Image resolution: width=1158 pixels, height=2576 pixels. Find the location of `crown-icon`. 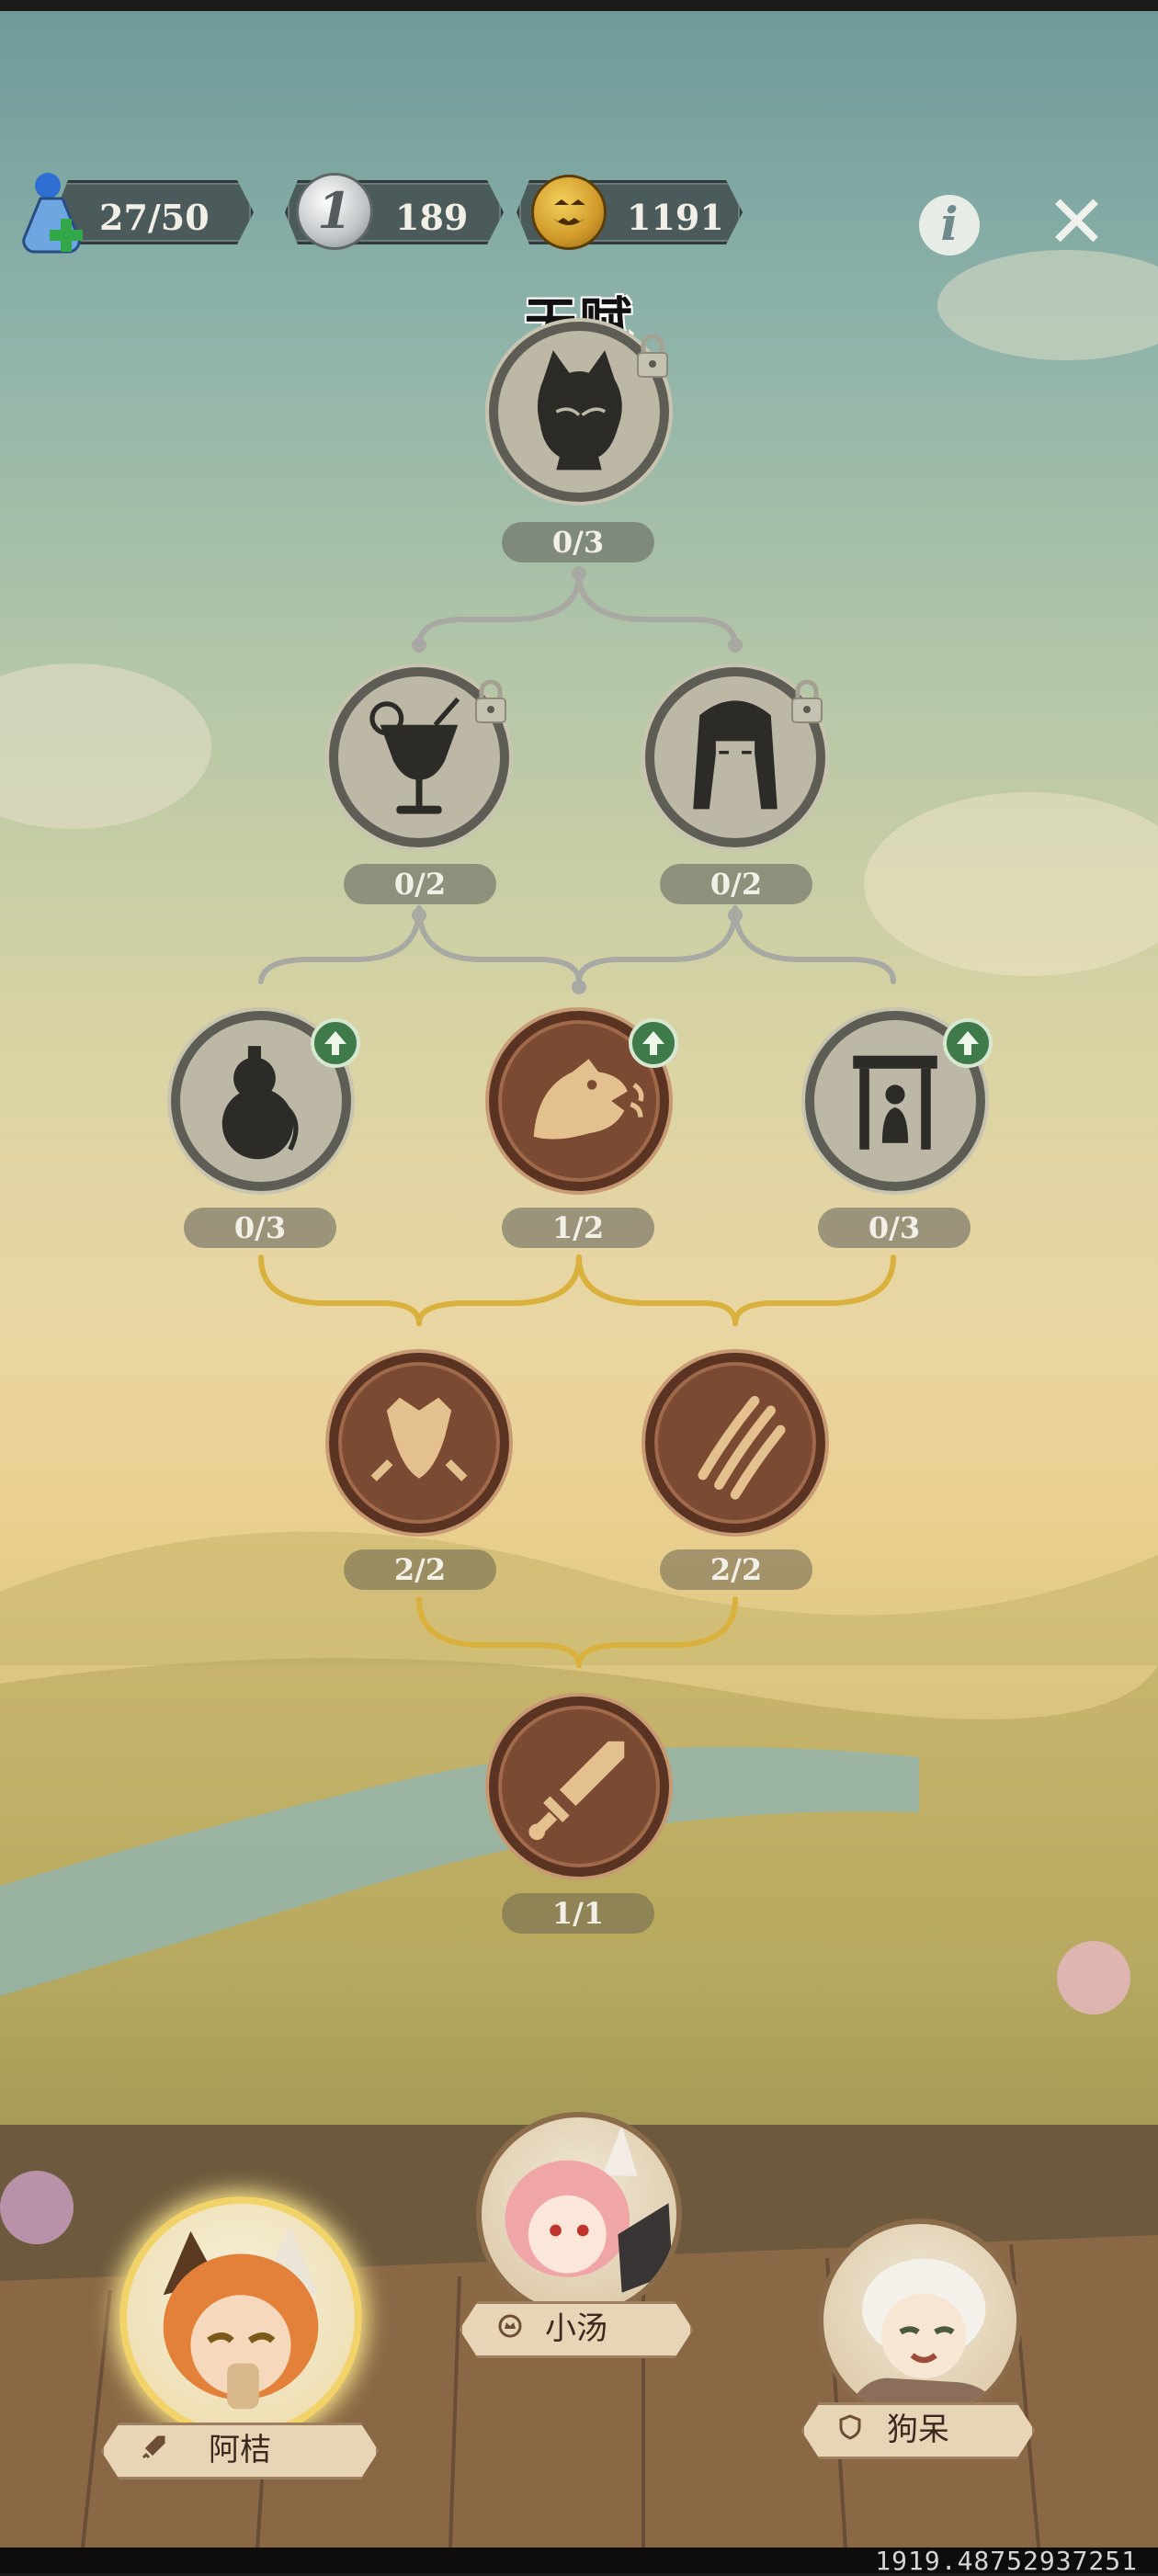

crown-icon is located at coordinates (510, 2326).